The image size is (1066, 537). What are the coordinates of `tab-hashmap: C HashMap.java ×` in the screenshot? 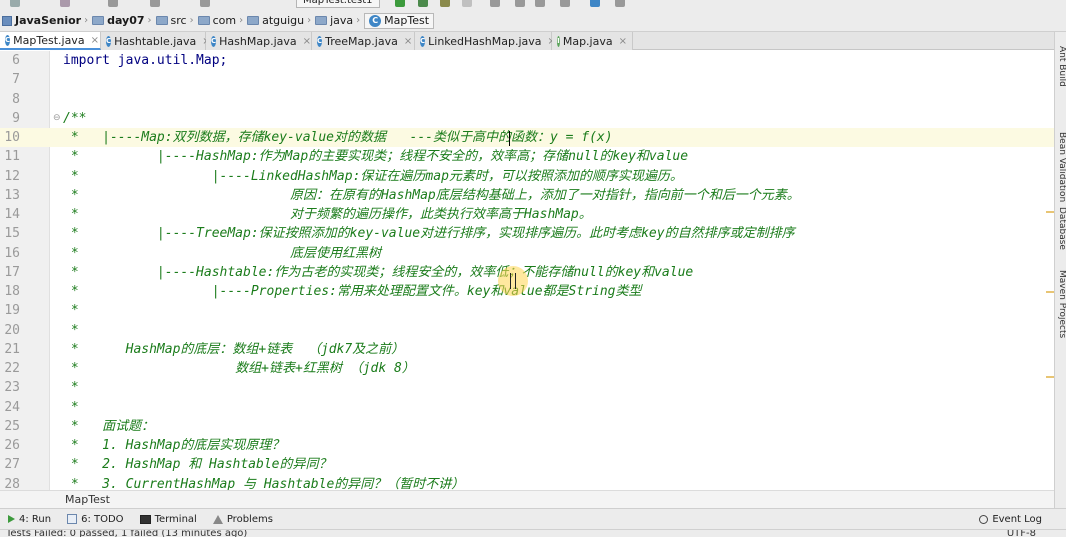 It's located at (259, 41).